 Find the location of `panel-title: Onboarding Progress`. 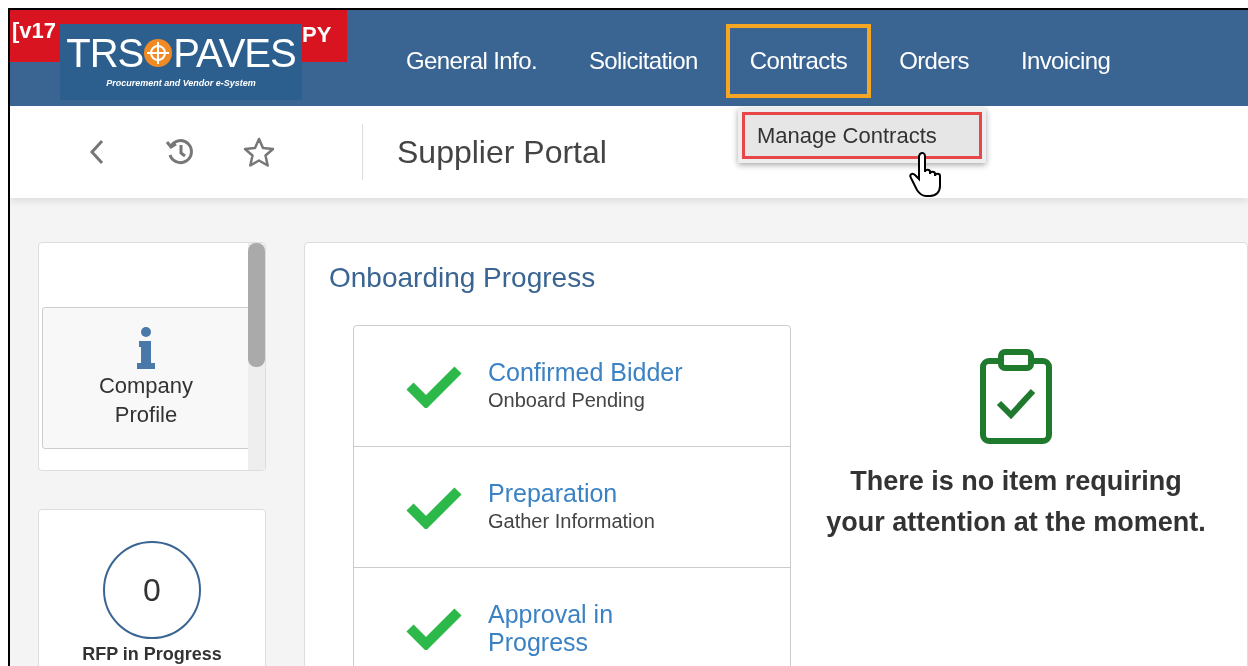

panel-title: Onboarding Progress is located at coordinates (463, 278).